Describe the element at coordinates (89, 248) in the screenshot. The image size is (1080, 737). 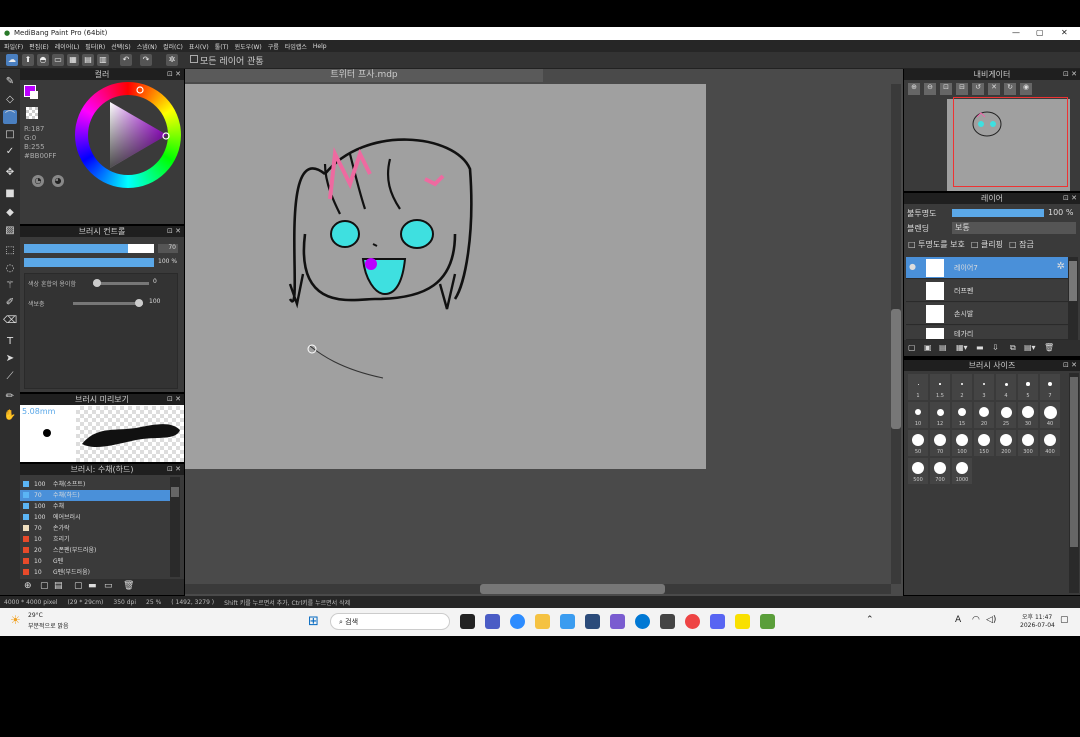
I see `brush-size-slider` at that location.